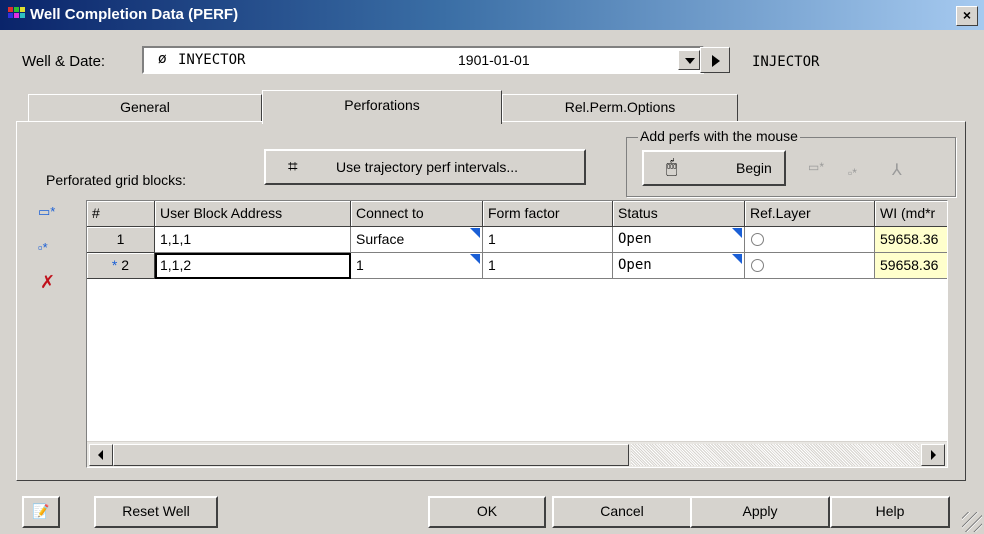 This screenshot has width=984, height=534. What do you see at coordinates (714, 168) in the screenshot?
I see `begin-button: 🖱 Begin` at bounding box center [714, 168].